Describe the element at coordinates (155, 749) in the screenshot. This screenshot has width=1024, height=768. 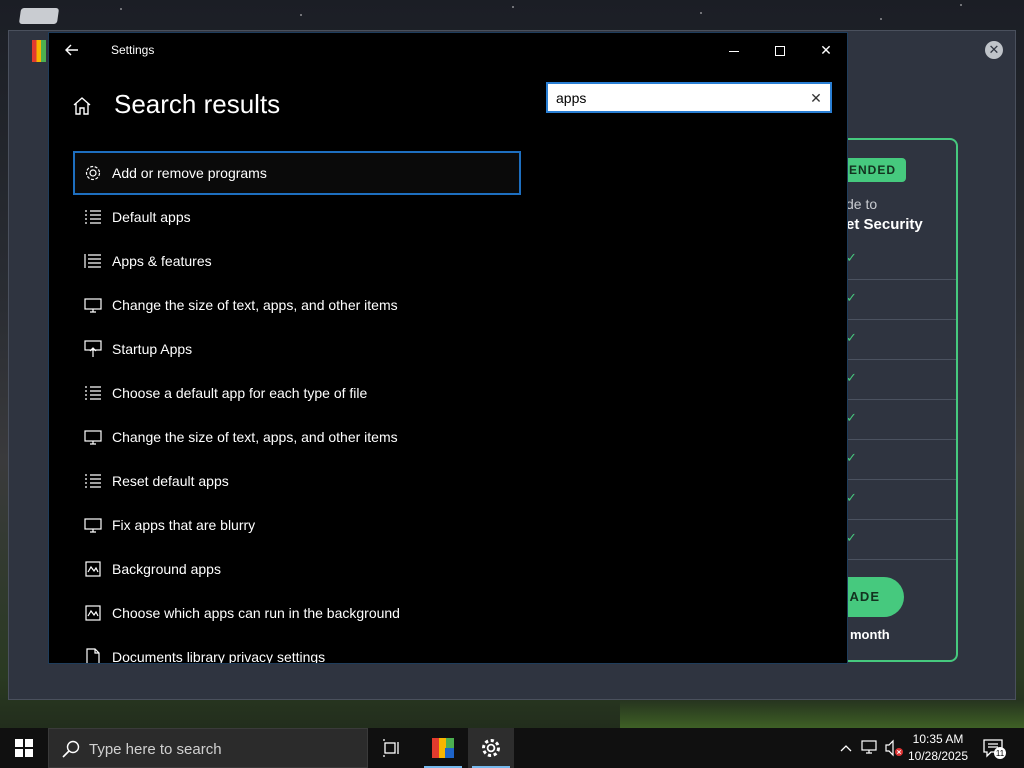
I see `search-placeholder: Type here to search` at that location.